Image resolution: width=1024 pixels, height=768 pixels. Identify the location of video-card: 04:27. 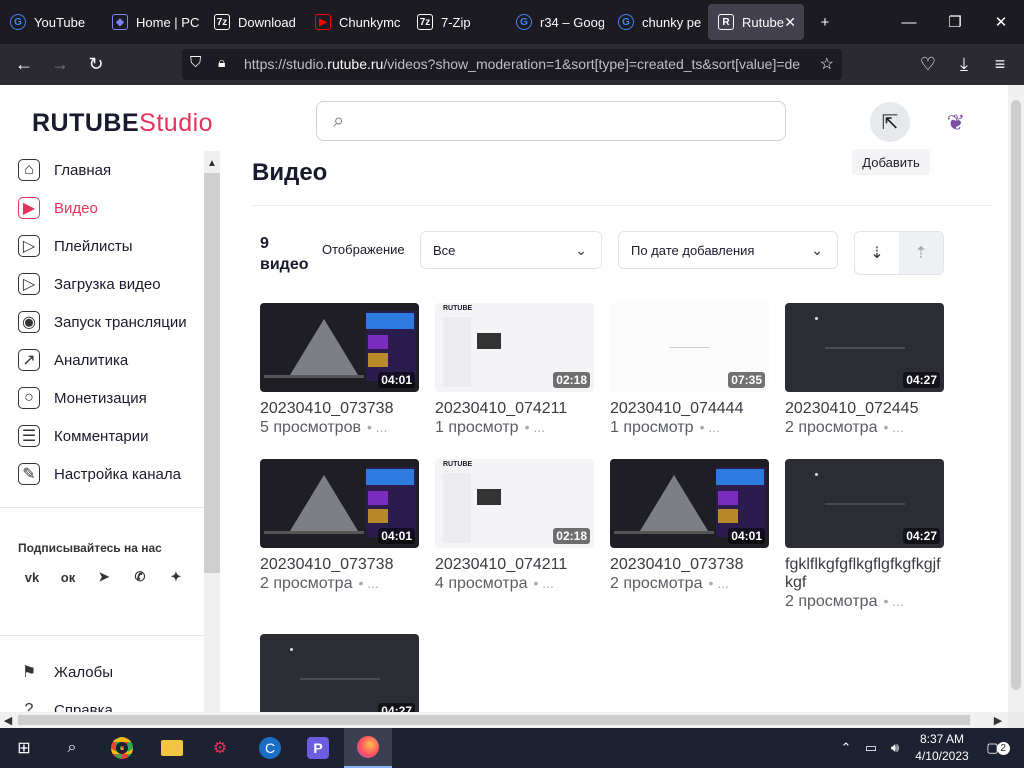
(340, 673).